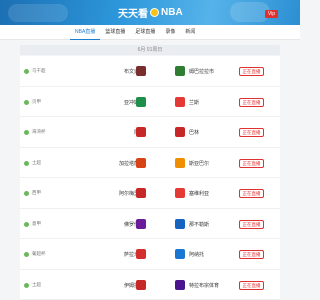 The height and width of the screenshot is (300, 320). What do you see at coordinates (199, 194) in the screenshot?
I see `away-team-name: 塞维利亚` at bounding box center [199, 194].